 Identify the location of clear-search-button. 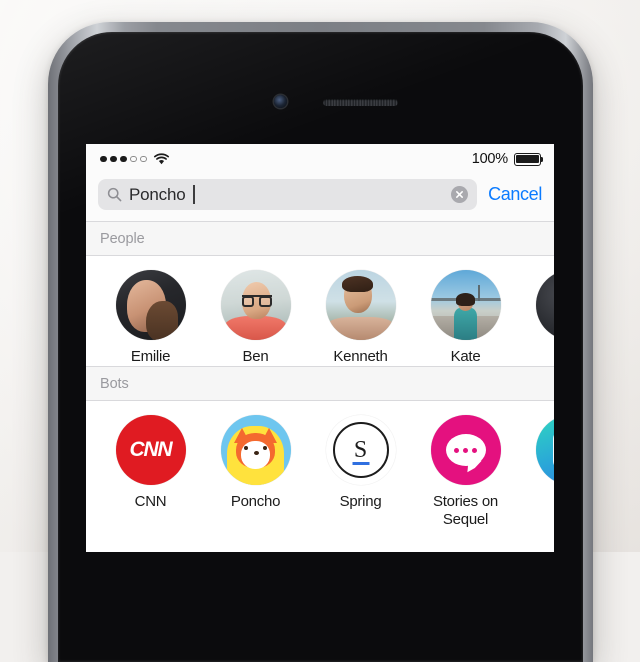
(460, 194).